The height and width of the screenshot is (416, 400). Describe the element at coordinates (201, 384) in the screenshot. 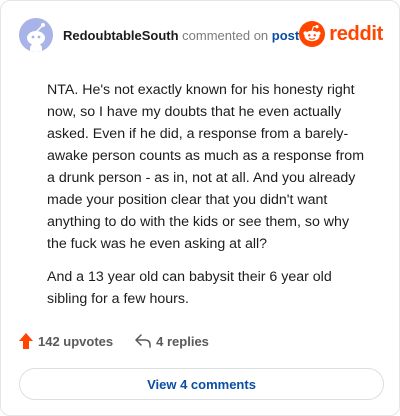

I see `view-comments-button: View 4 comments` at that location.